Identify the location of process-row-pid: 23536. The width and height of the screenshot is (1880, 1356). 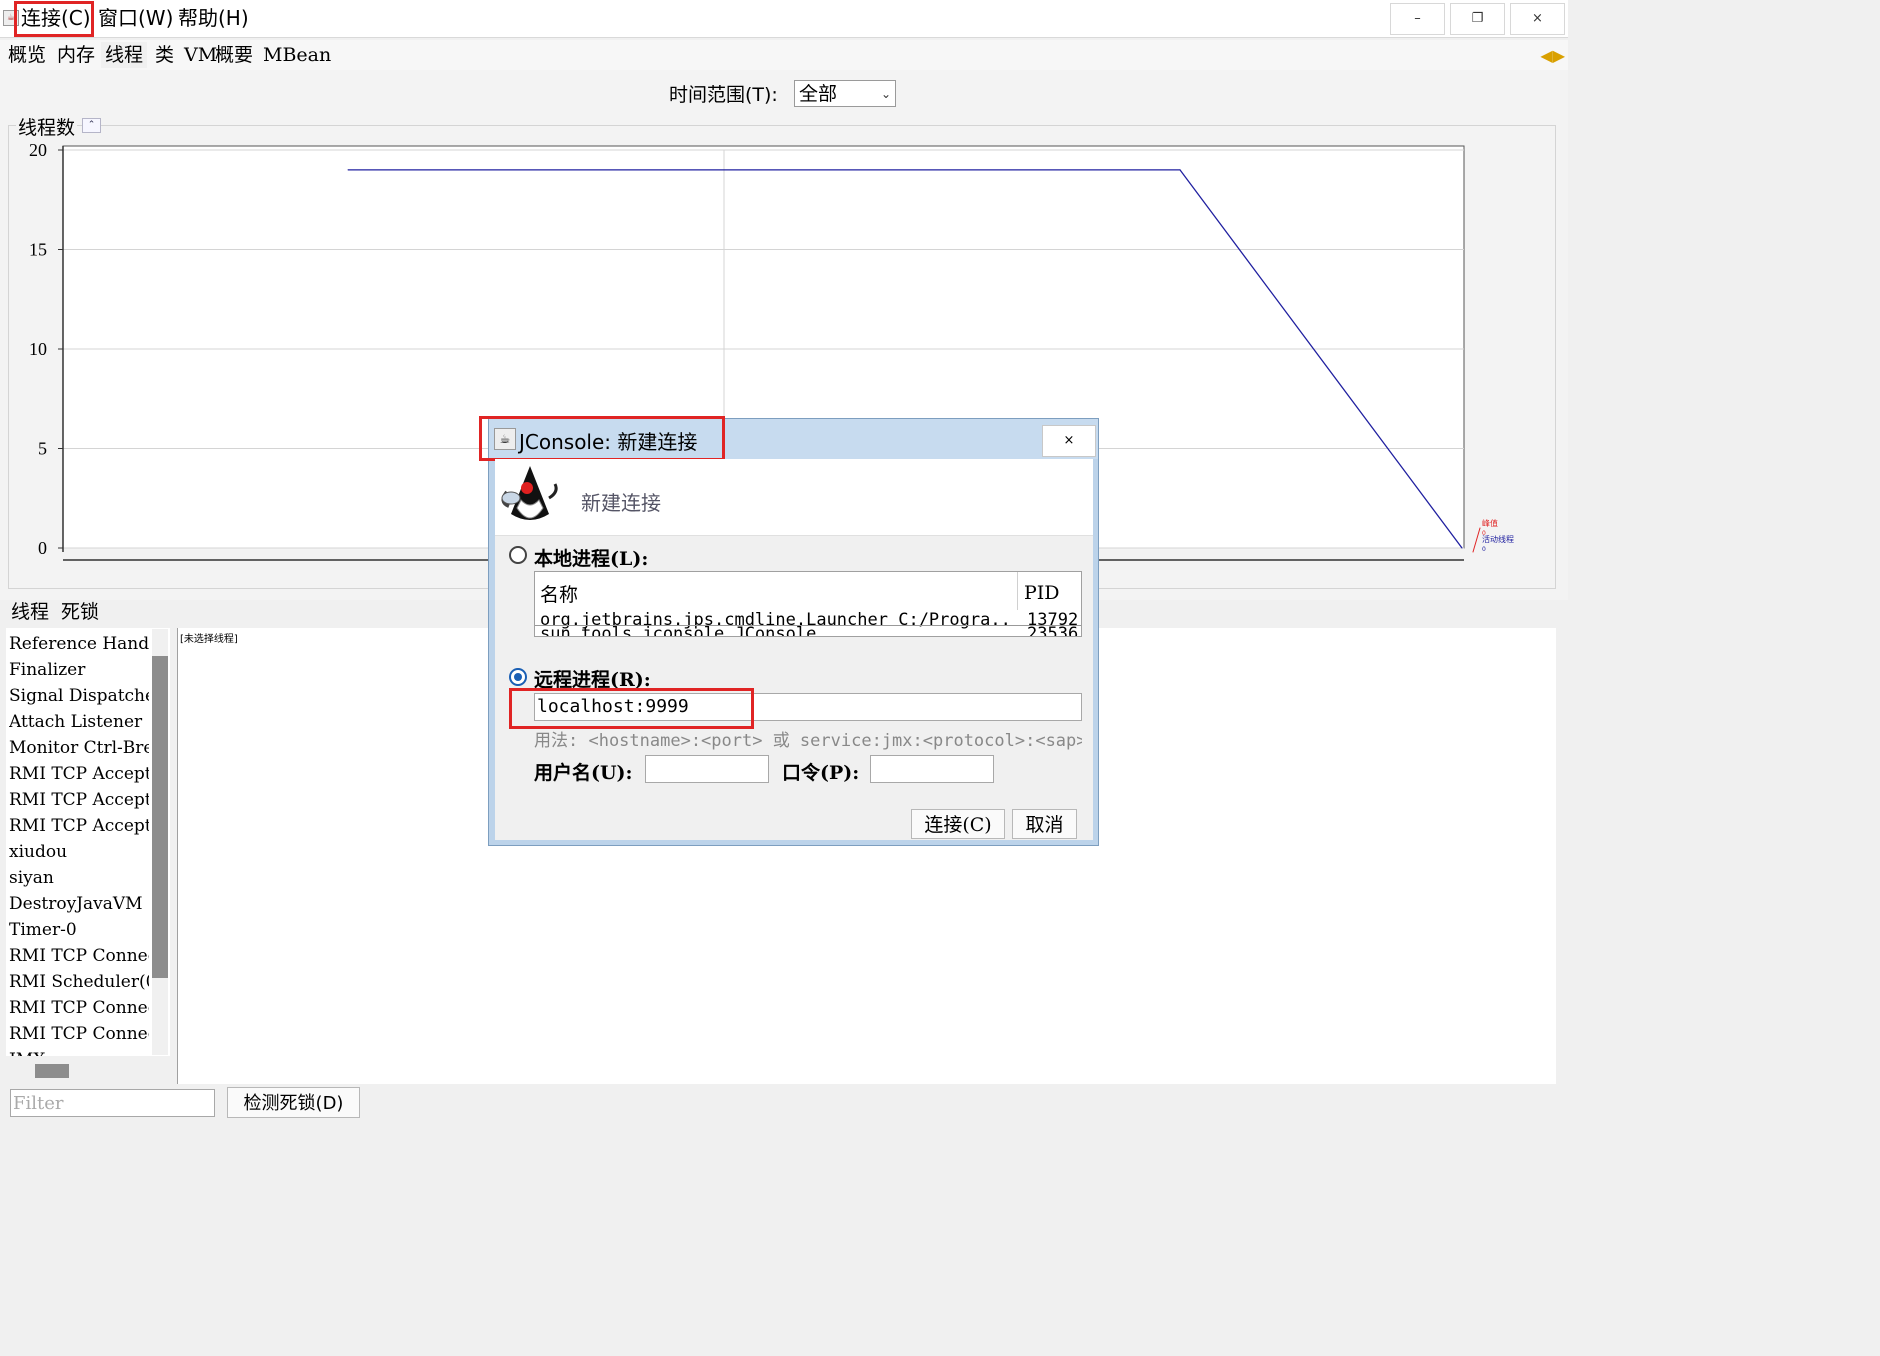
(1052, 630).